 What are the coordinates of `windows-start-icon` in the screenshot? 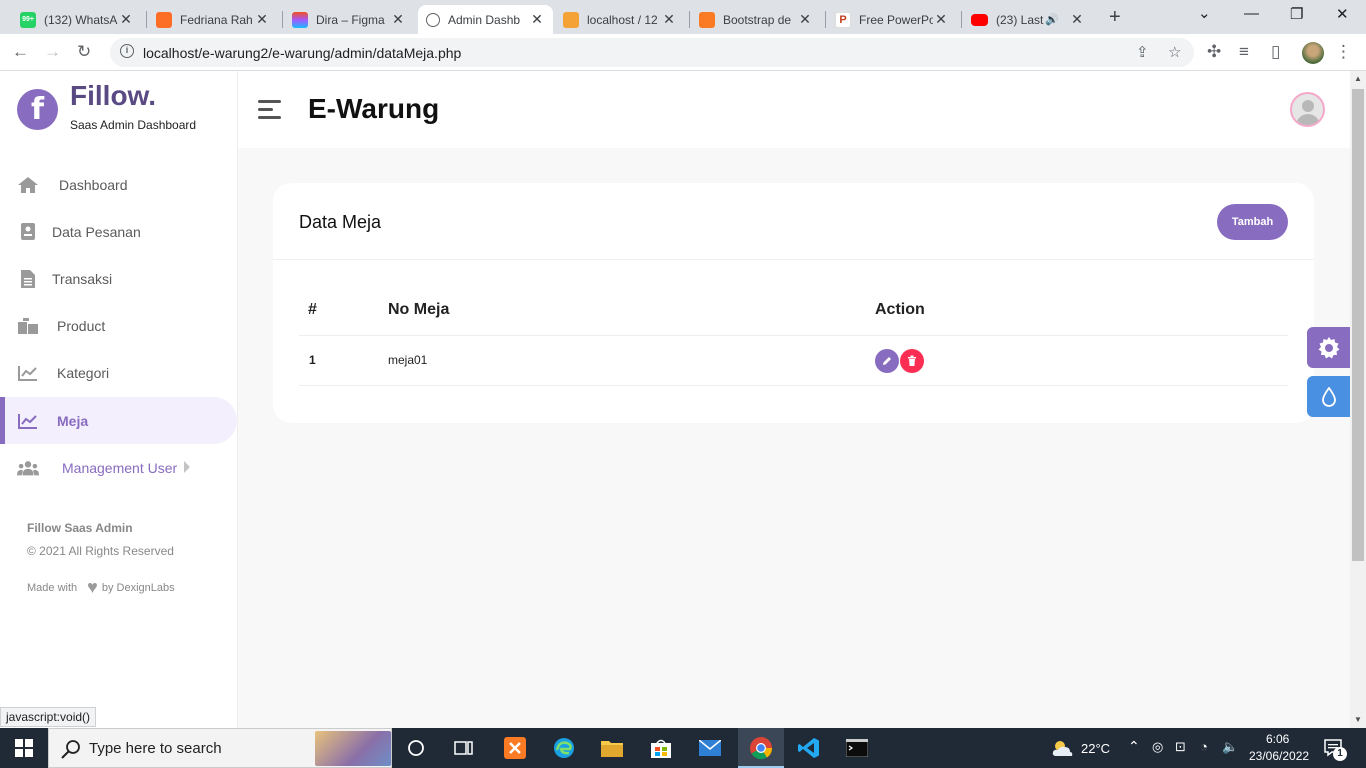 It's located at (24, 748).